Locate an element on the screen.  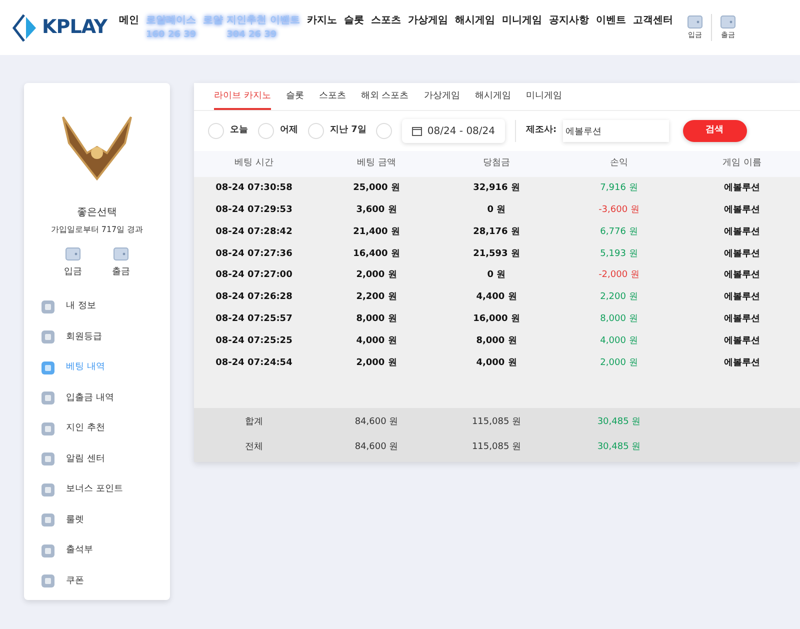
sidebar-menu-item: 출석부 is located at coordinates (97, 551).